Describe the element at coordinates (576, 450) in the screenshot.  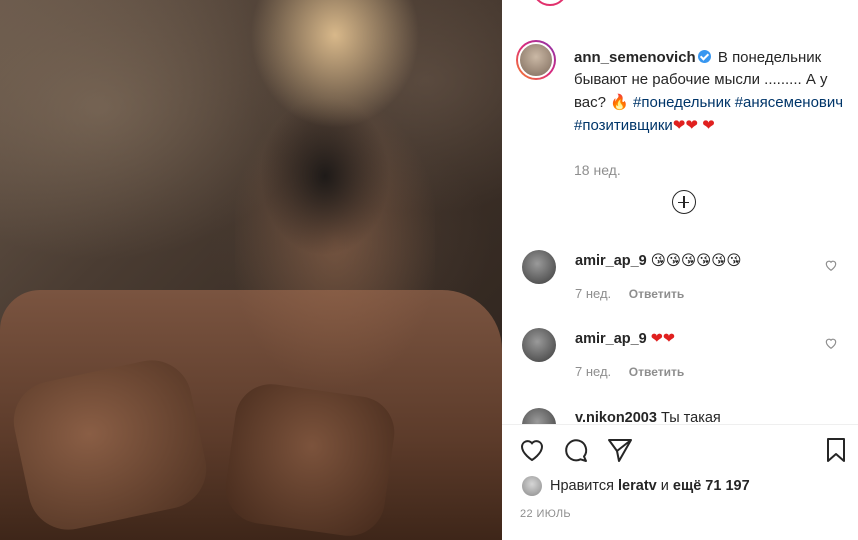
I see `comment-icon` at that location.